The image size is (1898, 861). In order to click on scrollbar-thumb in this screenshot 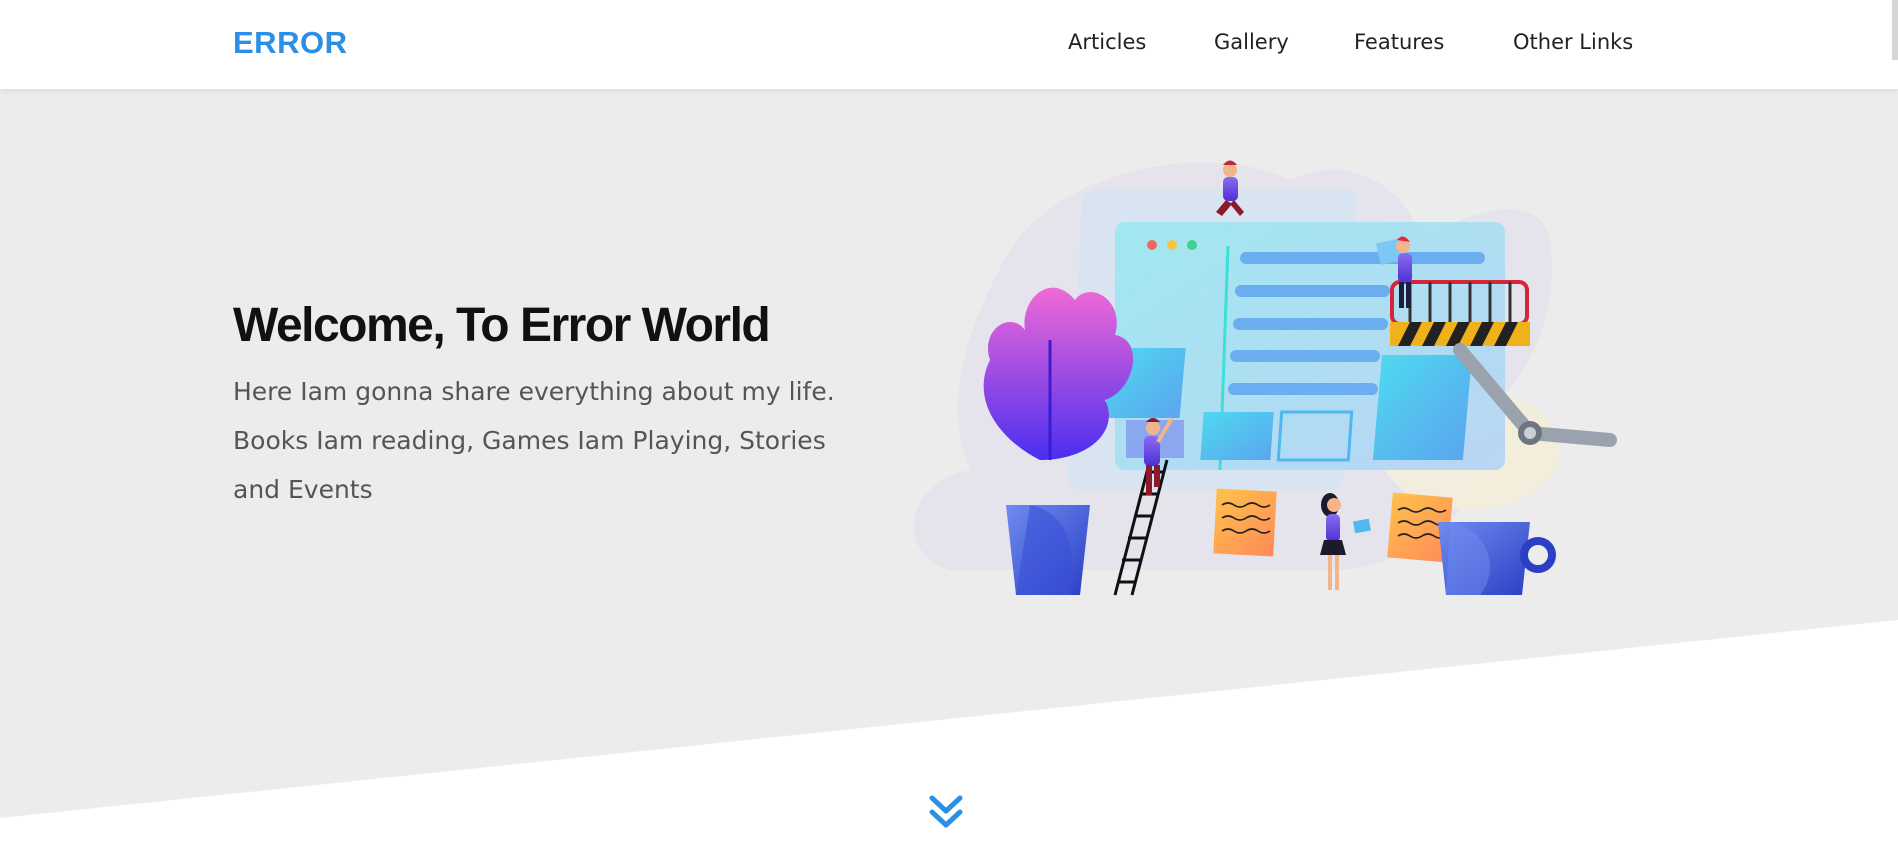, I will do `click(1895, 30)`.